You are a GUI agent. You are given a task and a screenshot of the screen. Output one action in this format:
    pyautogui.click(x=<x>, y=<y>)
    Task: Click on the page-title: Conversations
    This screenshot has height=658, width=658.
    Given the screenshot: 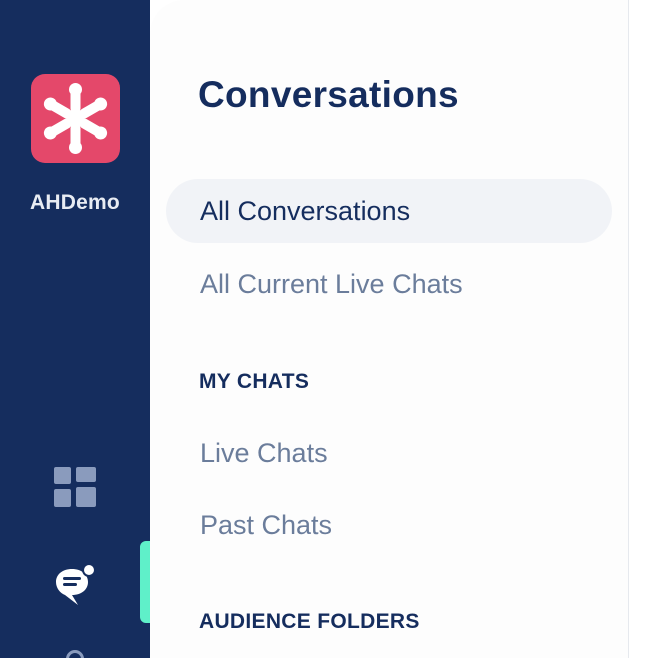 What is the action you would take?
    pyautogui.click(x=328, y=94)
    